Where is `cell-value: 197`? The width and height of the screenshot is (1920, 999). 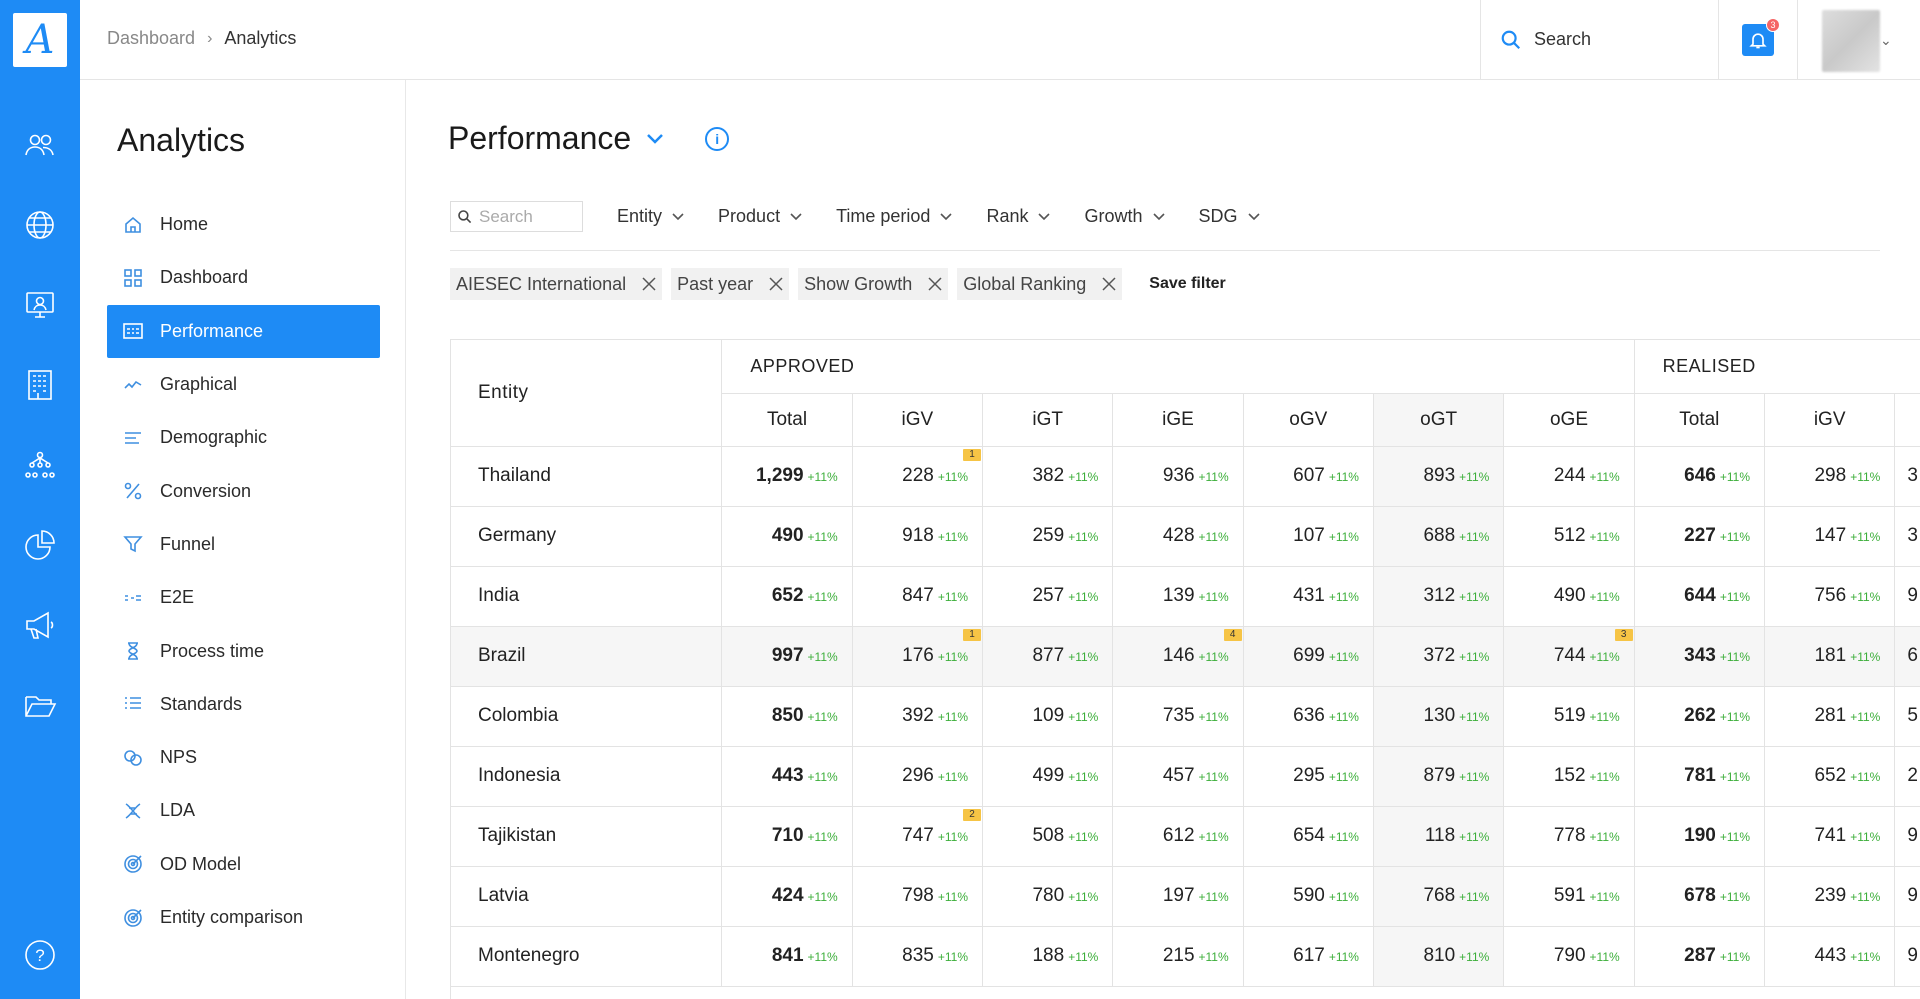 cell-value: 197 is located at coordinates (1178, 895).